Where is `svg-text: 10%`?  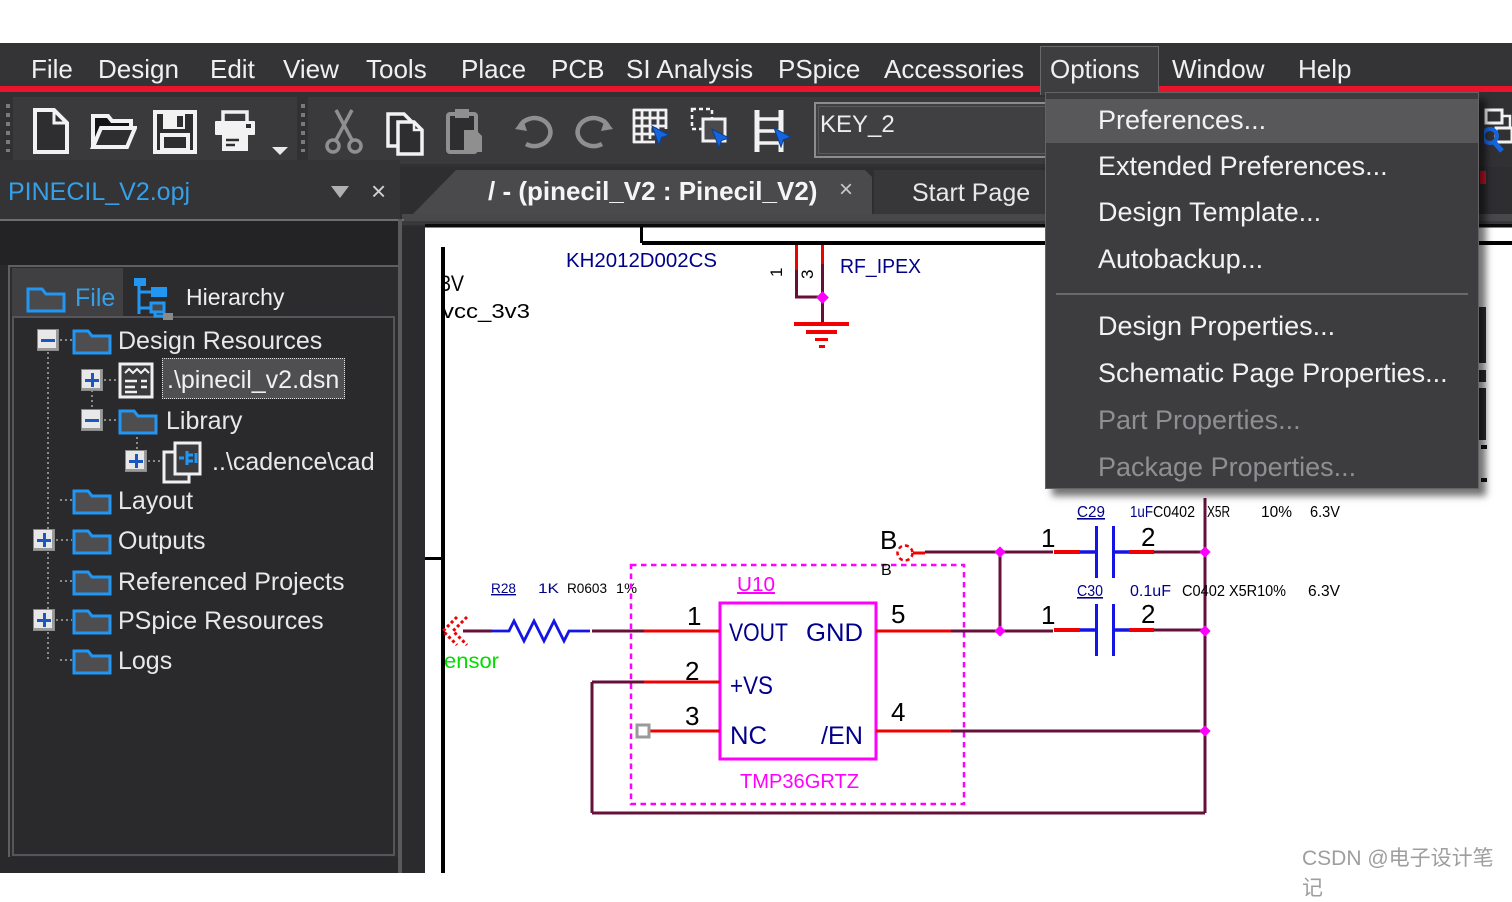 svg-text: 10% is located at coordinates (1276, 512).